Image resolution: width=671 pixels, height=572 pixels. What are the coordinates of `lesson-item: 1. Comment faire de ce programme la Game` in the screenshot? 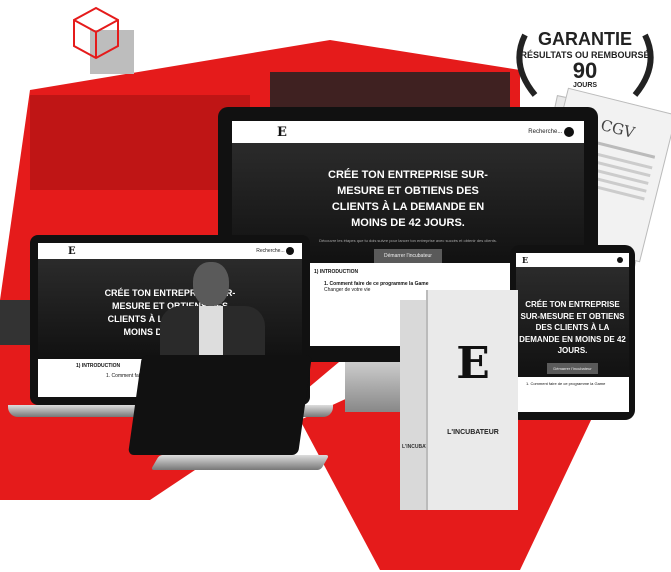 It's located at (575, 383).